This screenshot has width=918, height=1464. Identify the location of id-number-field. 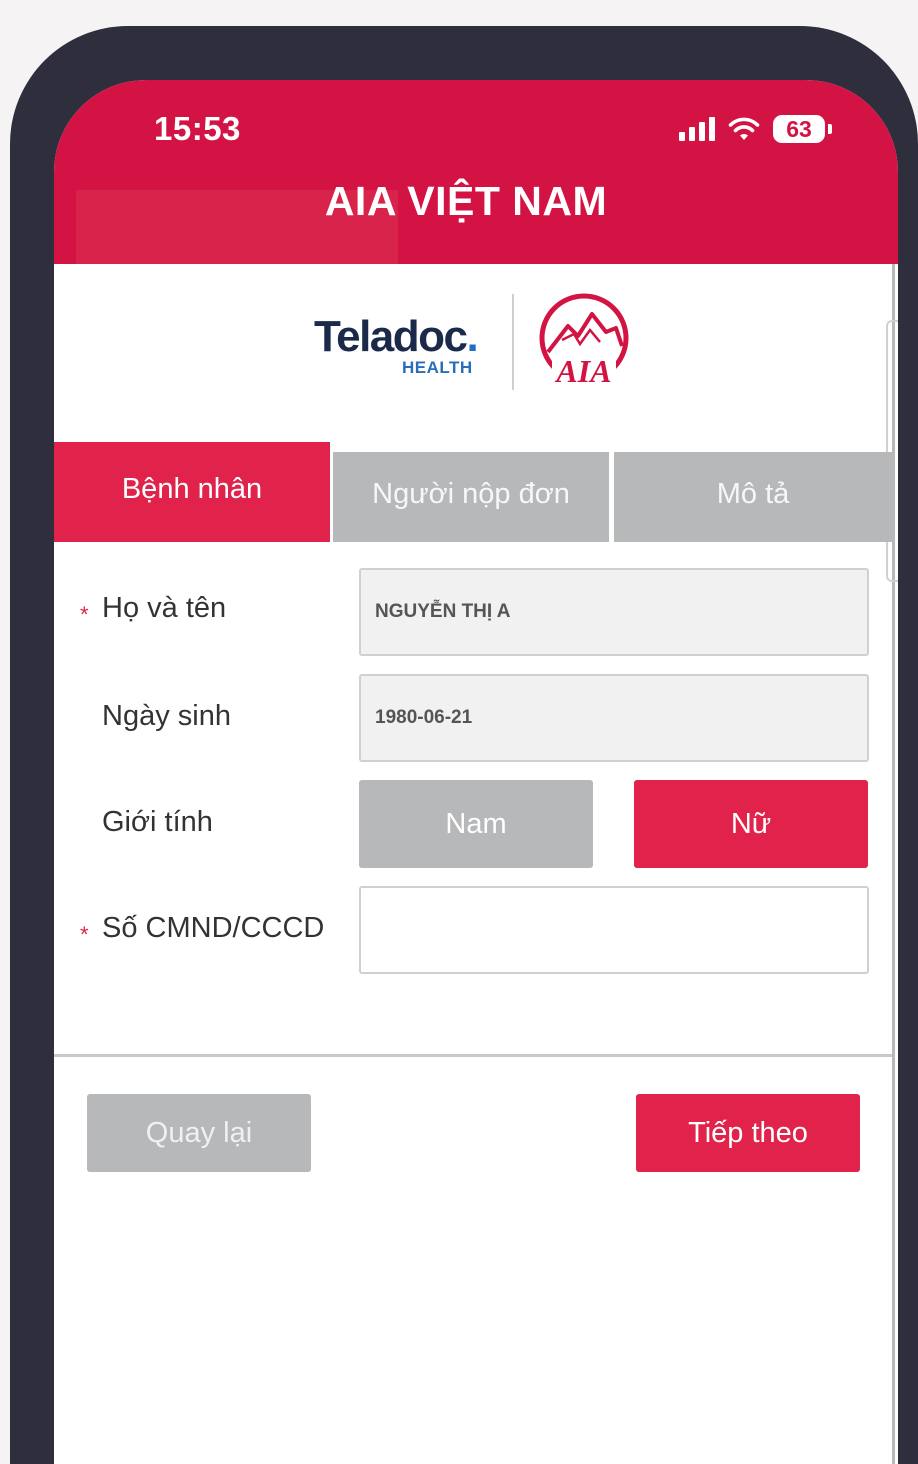
(614, 930).